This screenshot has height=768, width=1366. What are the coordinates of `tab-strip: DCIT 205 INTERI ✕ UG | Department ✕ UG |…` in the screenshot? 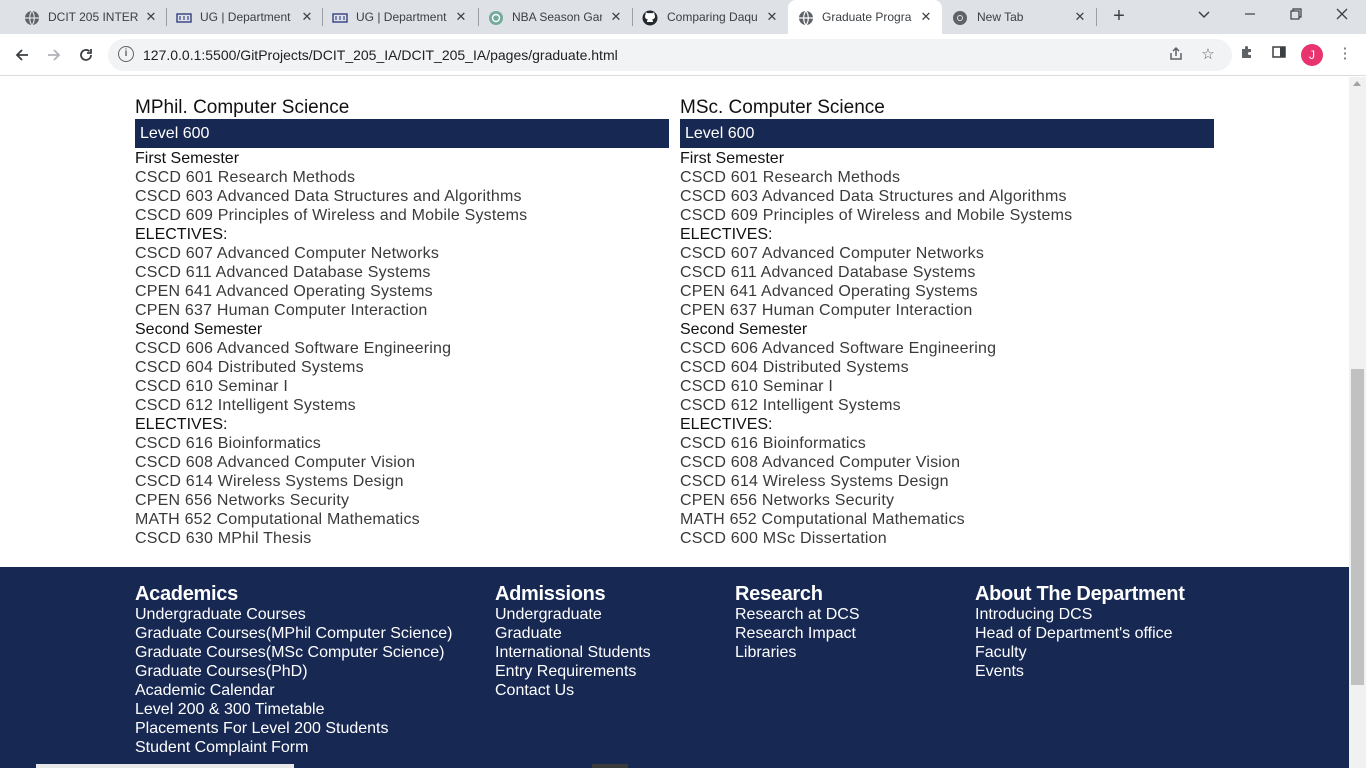 It's located at (683, 17).